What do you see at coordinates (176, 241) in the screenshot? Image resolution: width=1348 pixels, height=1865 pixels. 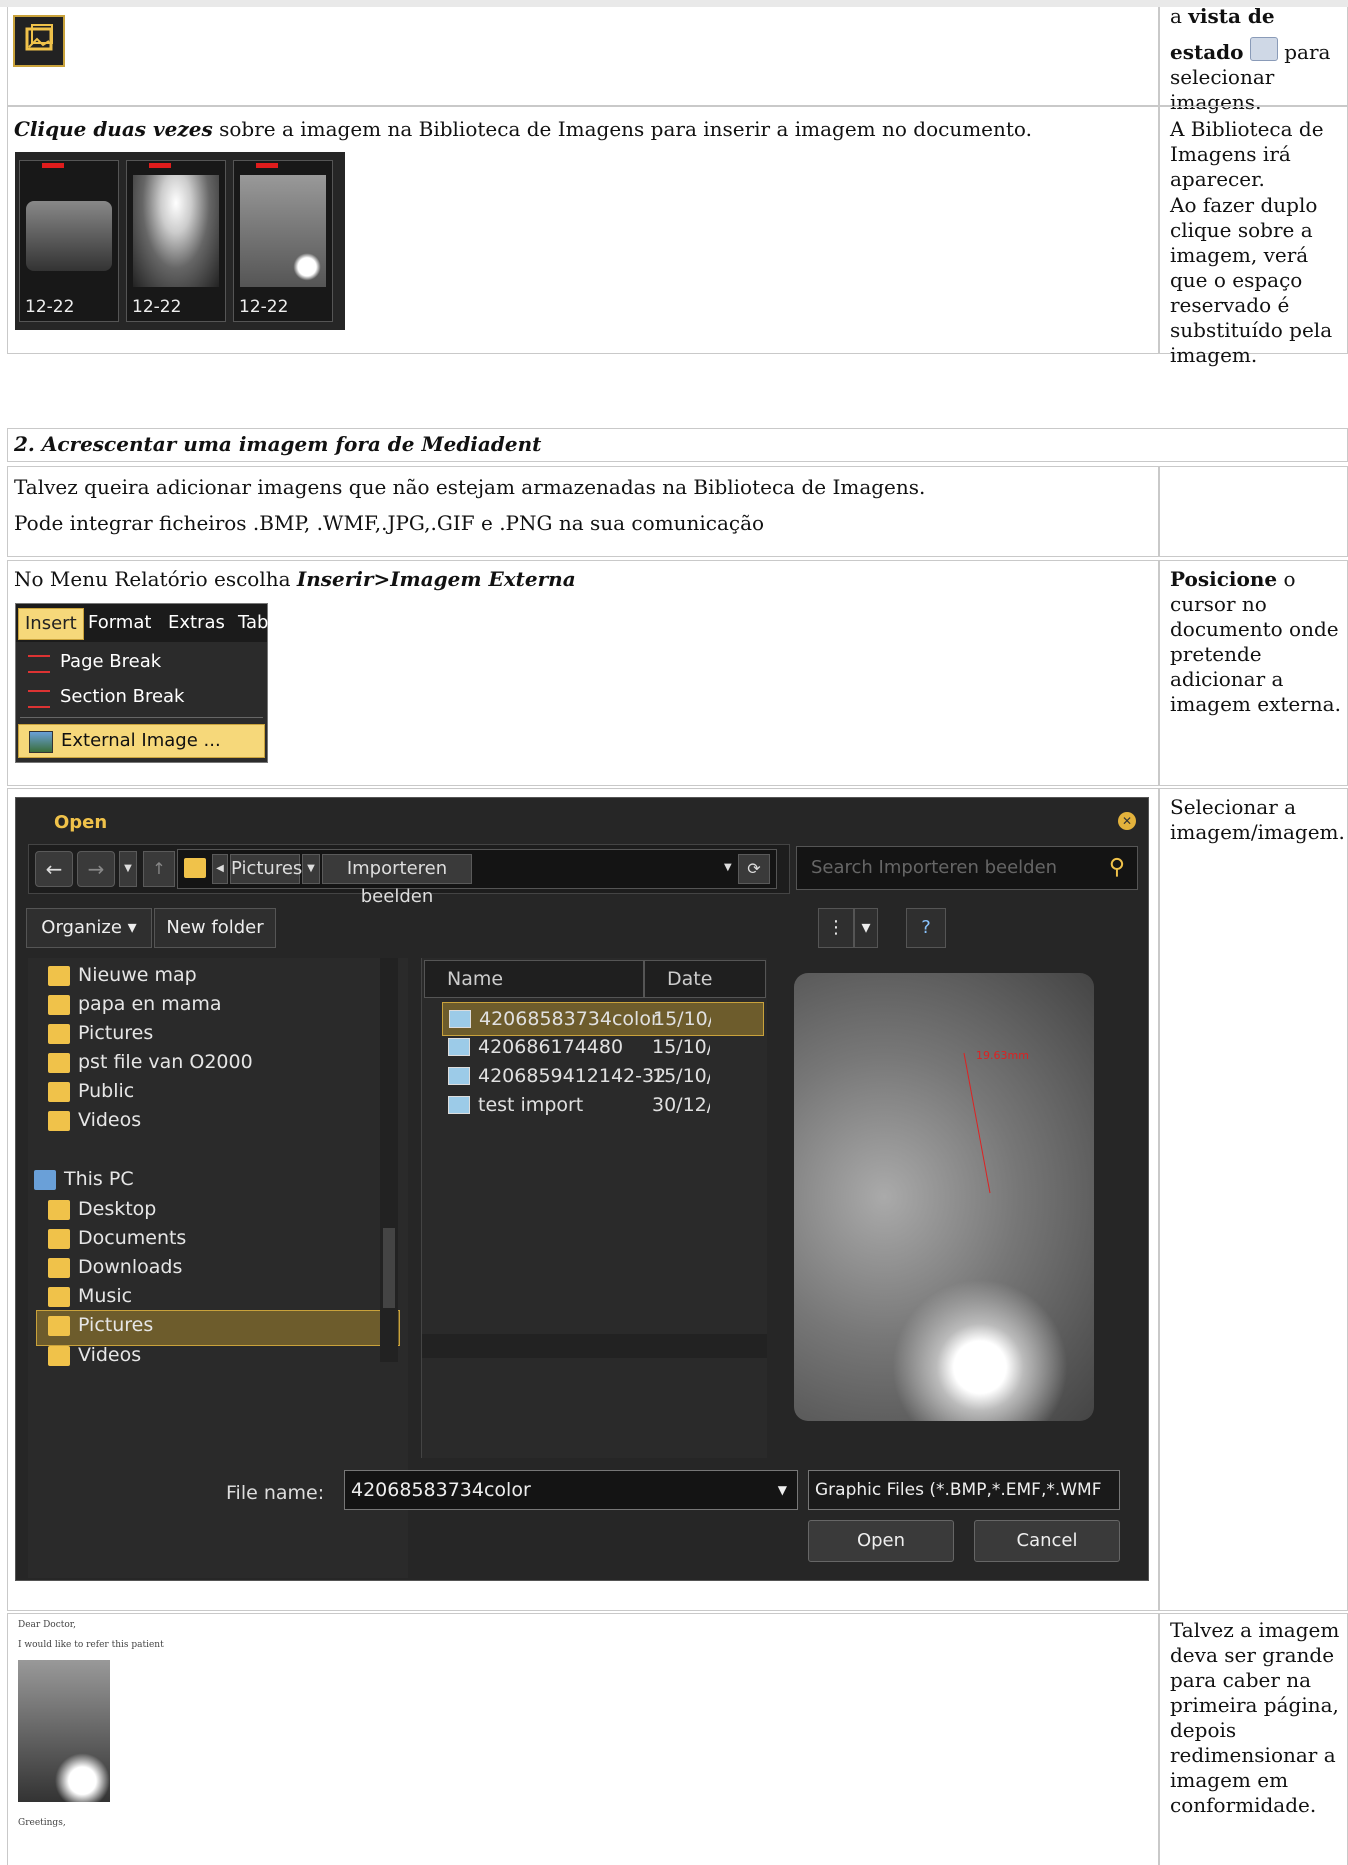 I see `thumbnail-2: 12-22` at bounding box center [176, 241].